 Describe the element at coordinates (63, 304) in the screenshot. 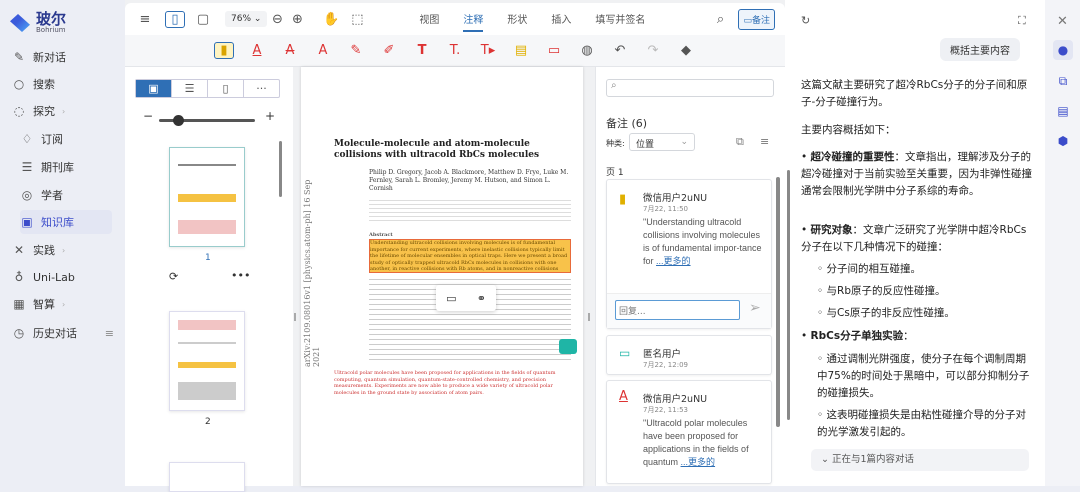

I see `sidebar-item-compute: ▦ 智算 ›` at that location.